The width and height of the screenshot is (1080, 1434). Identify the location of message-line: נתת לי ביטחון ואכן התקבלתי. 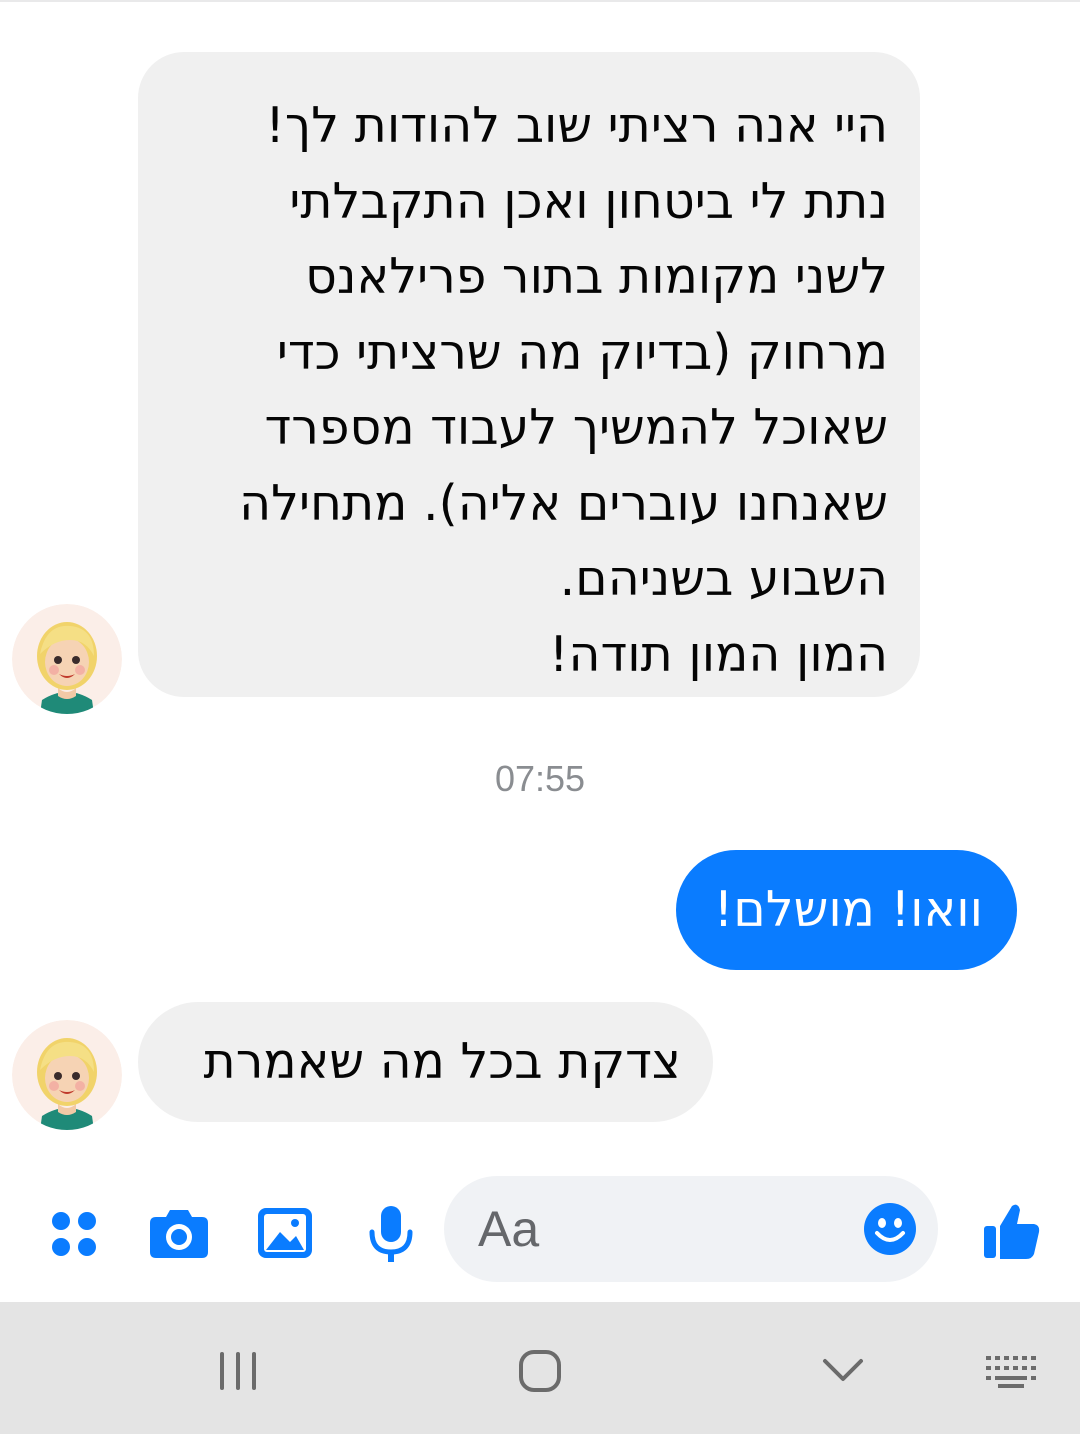
(588, 201).